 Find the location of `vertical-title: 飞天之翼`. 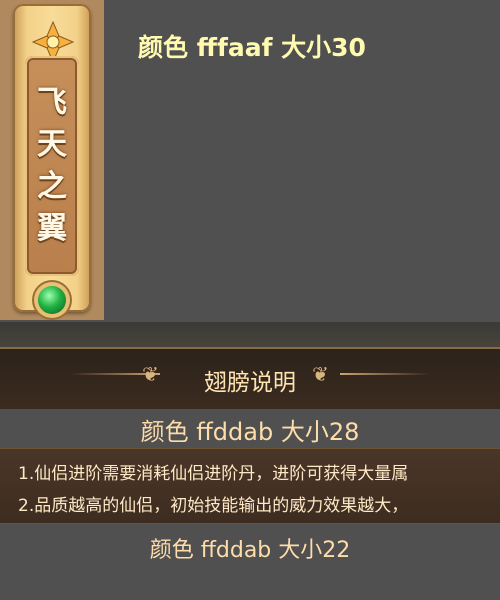

vertical-title: 飞天之翼 is located at coordinates (52, 165).